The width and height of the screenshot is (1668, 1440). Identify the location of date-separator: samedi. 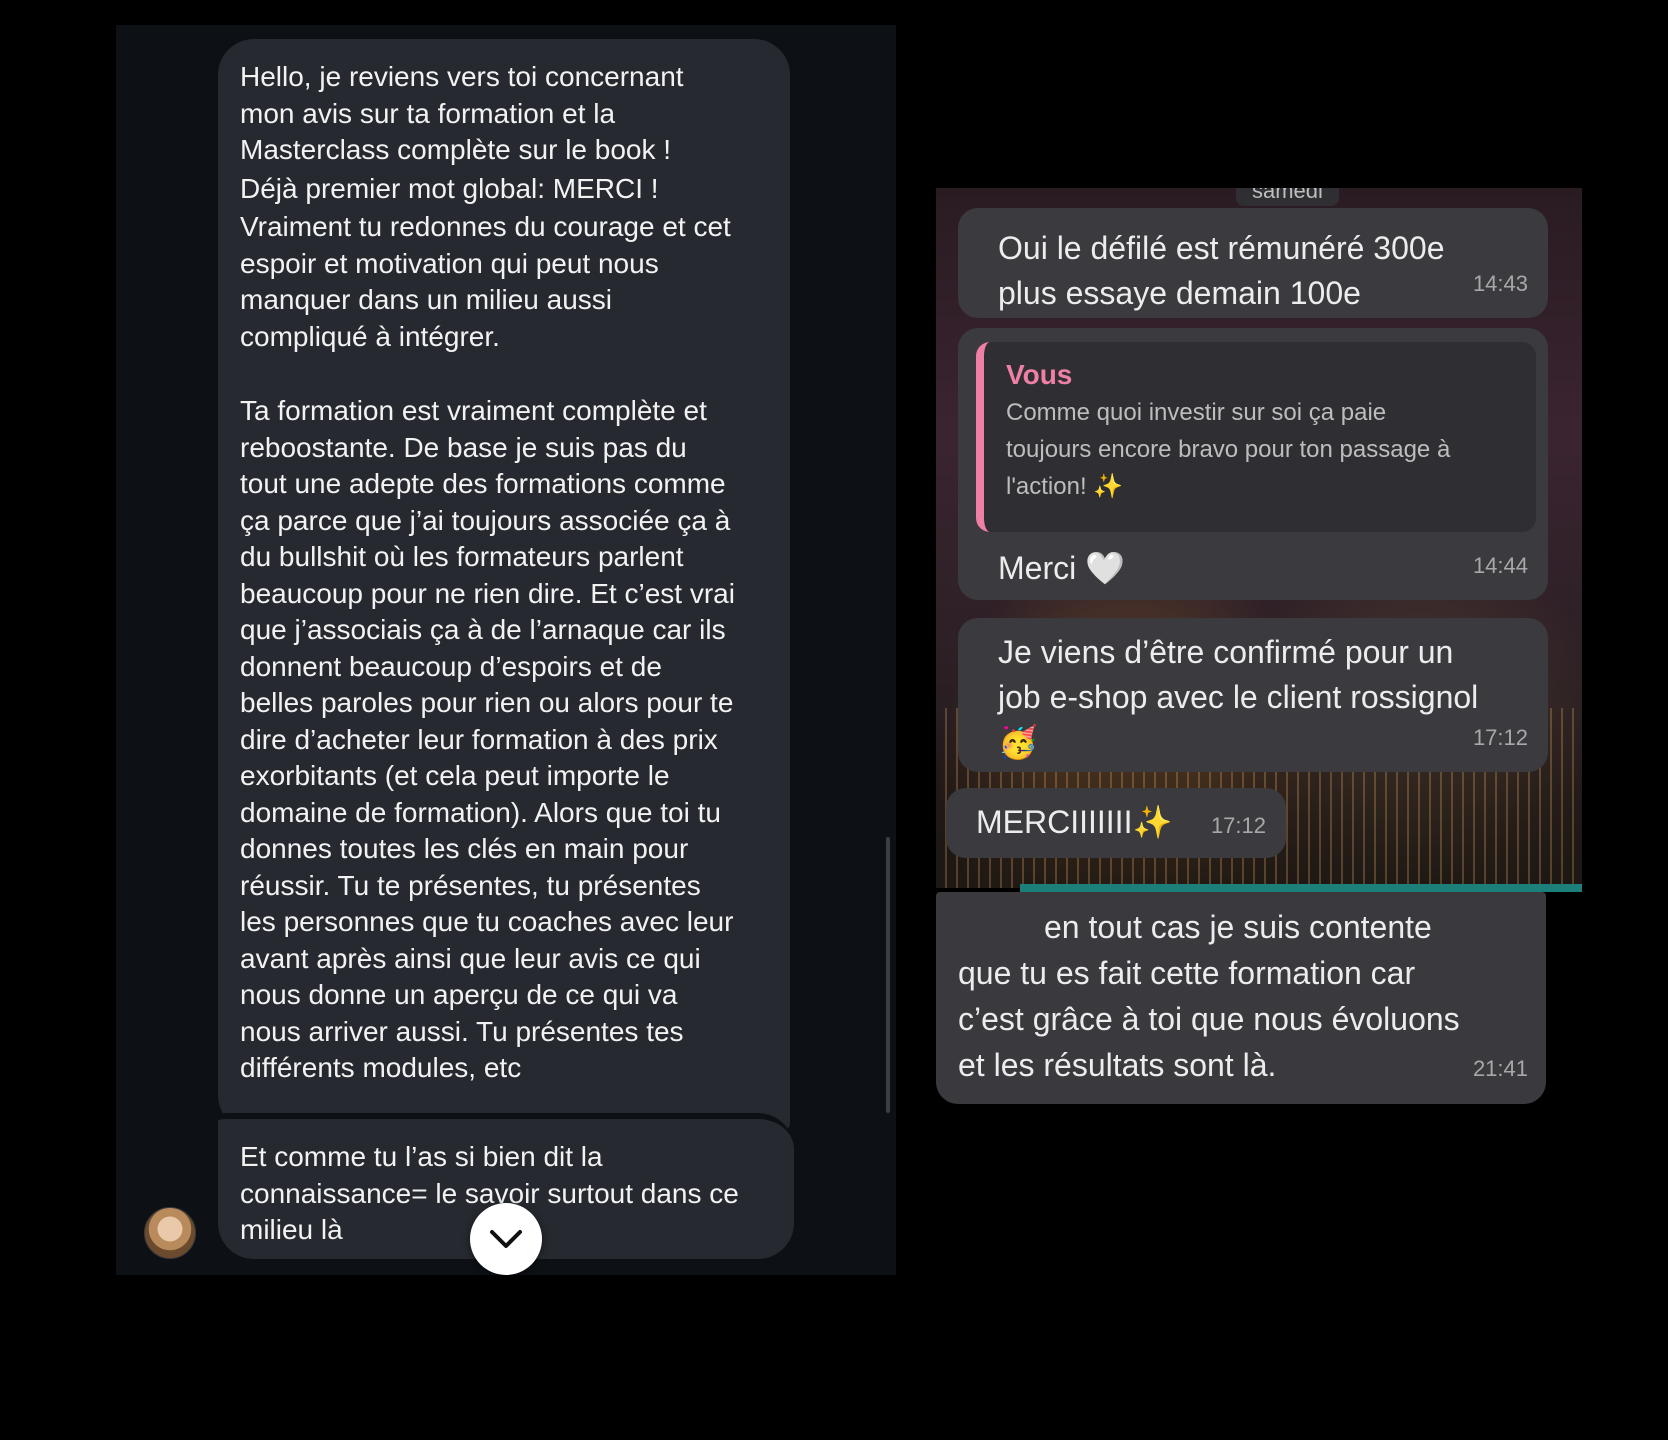
(1287, 197).